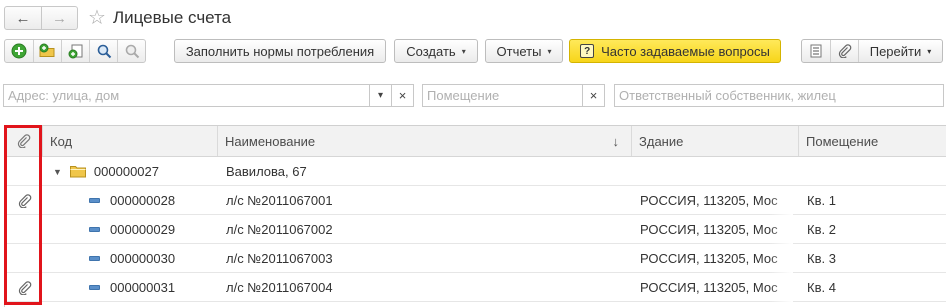 The image size is (946, 307). What do you see at coordinates (143, 258) in the screenshot?
I see `code-value: 000000030` at bounding box center [143, 258].